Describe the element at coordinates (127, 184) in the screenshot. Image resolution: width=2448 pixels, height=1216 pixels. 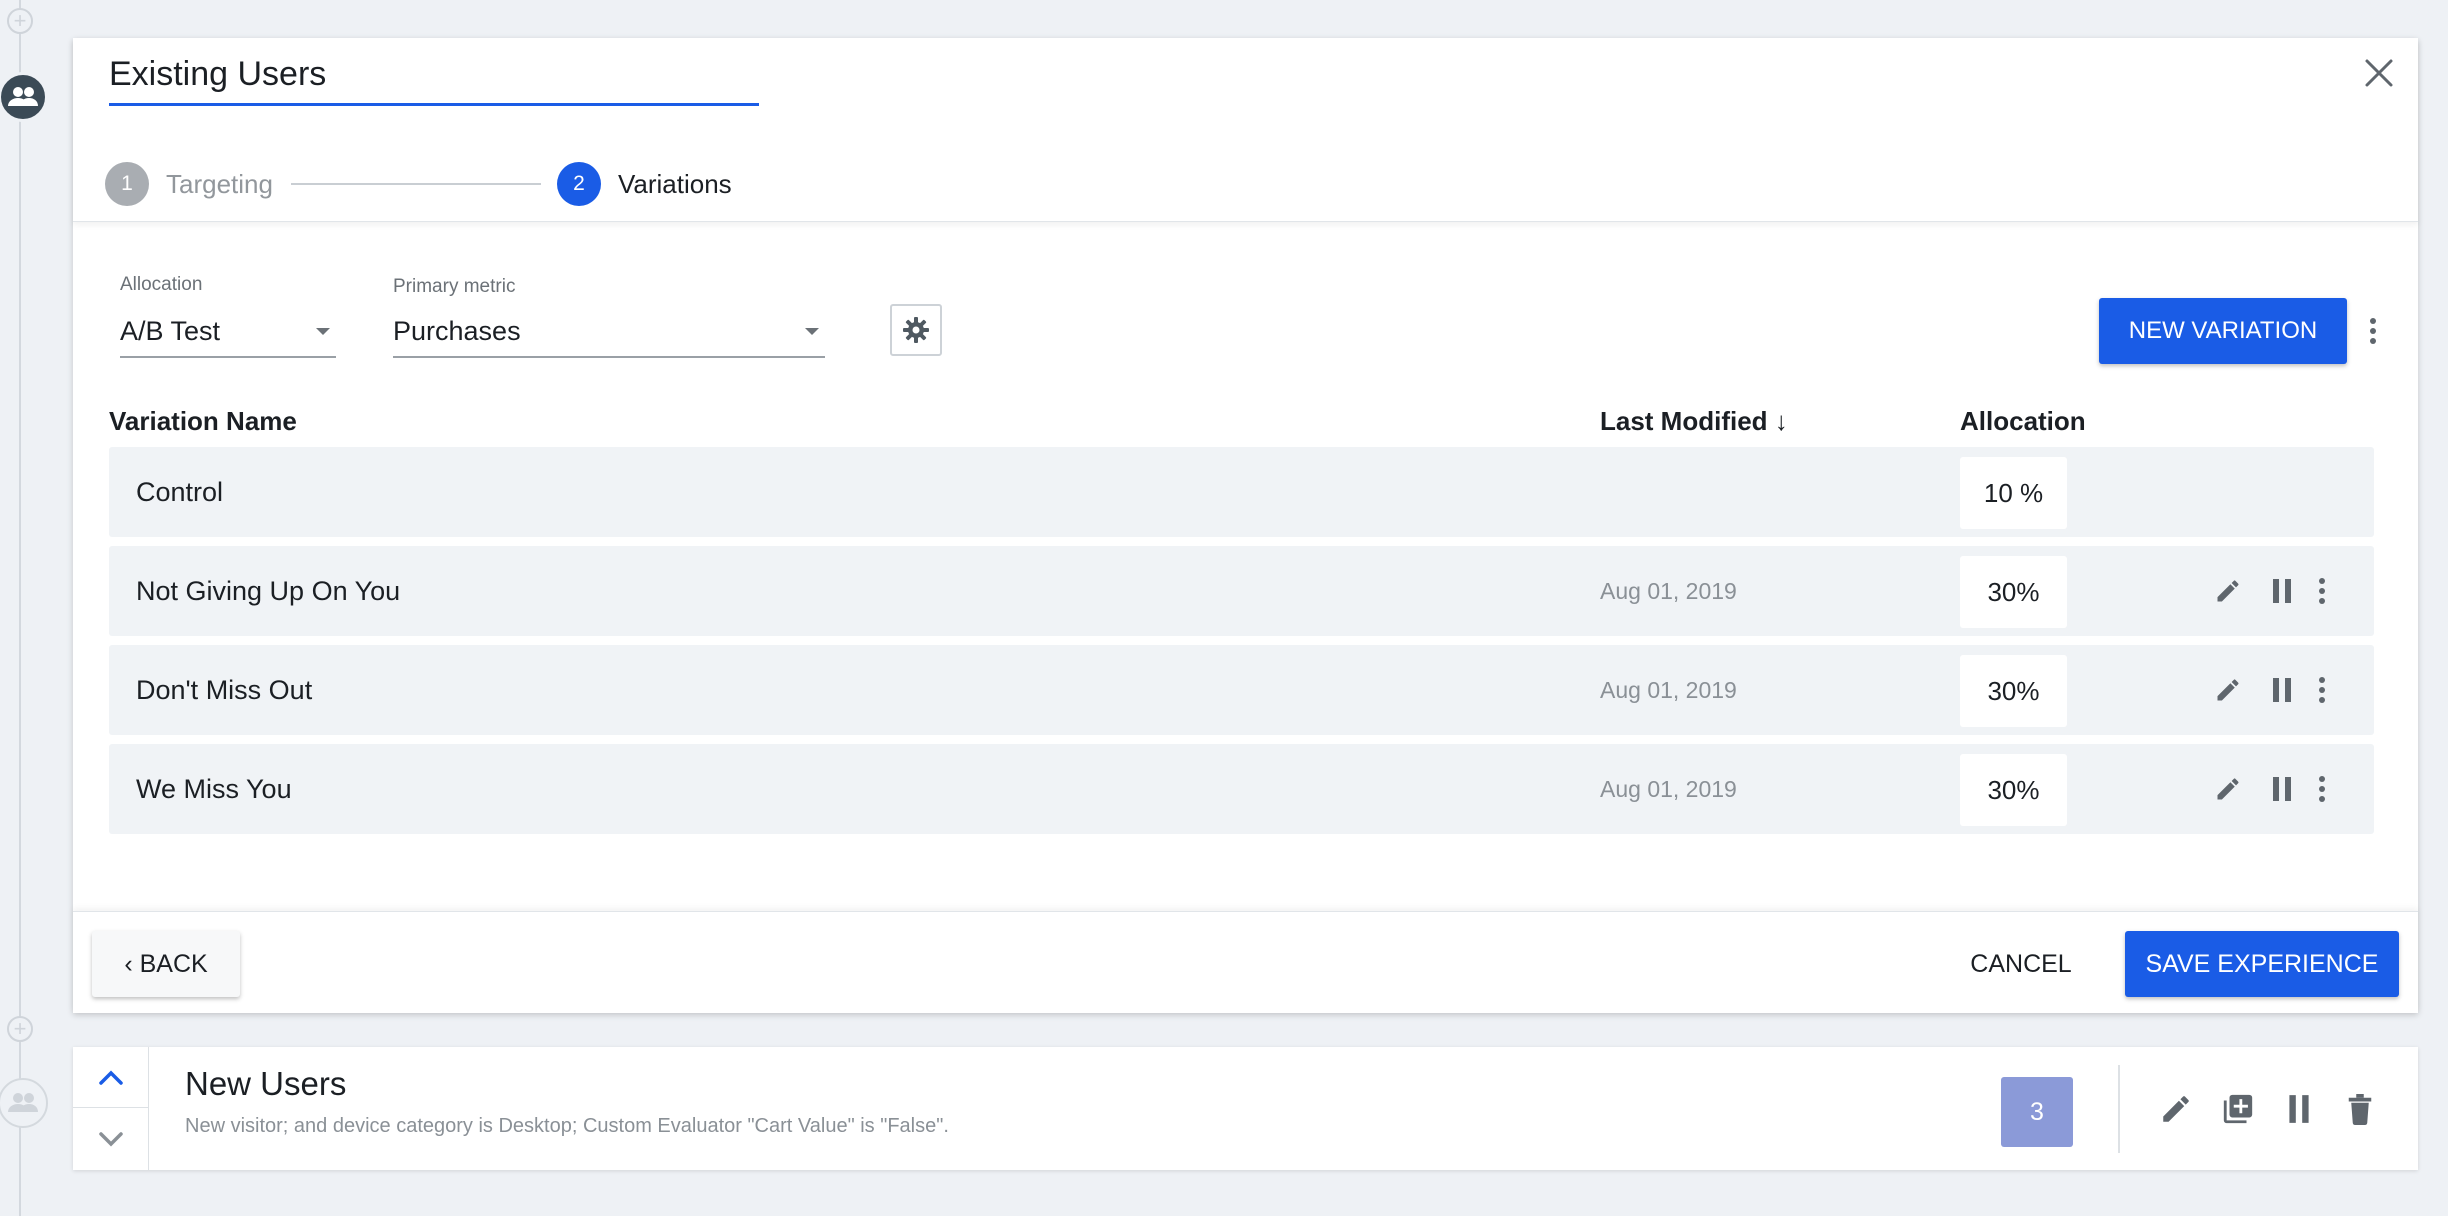
I see `step-number-targeting: 1` at that location.